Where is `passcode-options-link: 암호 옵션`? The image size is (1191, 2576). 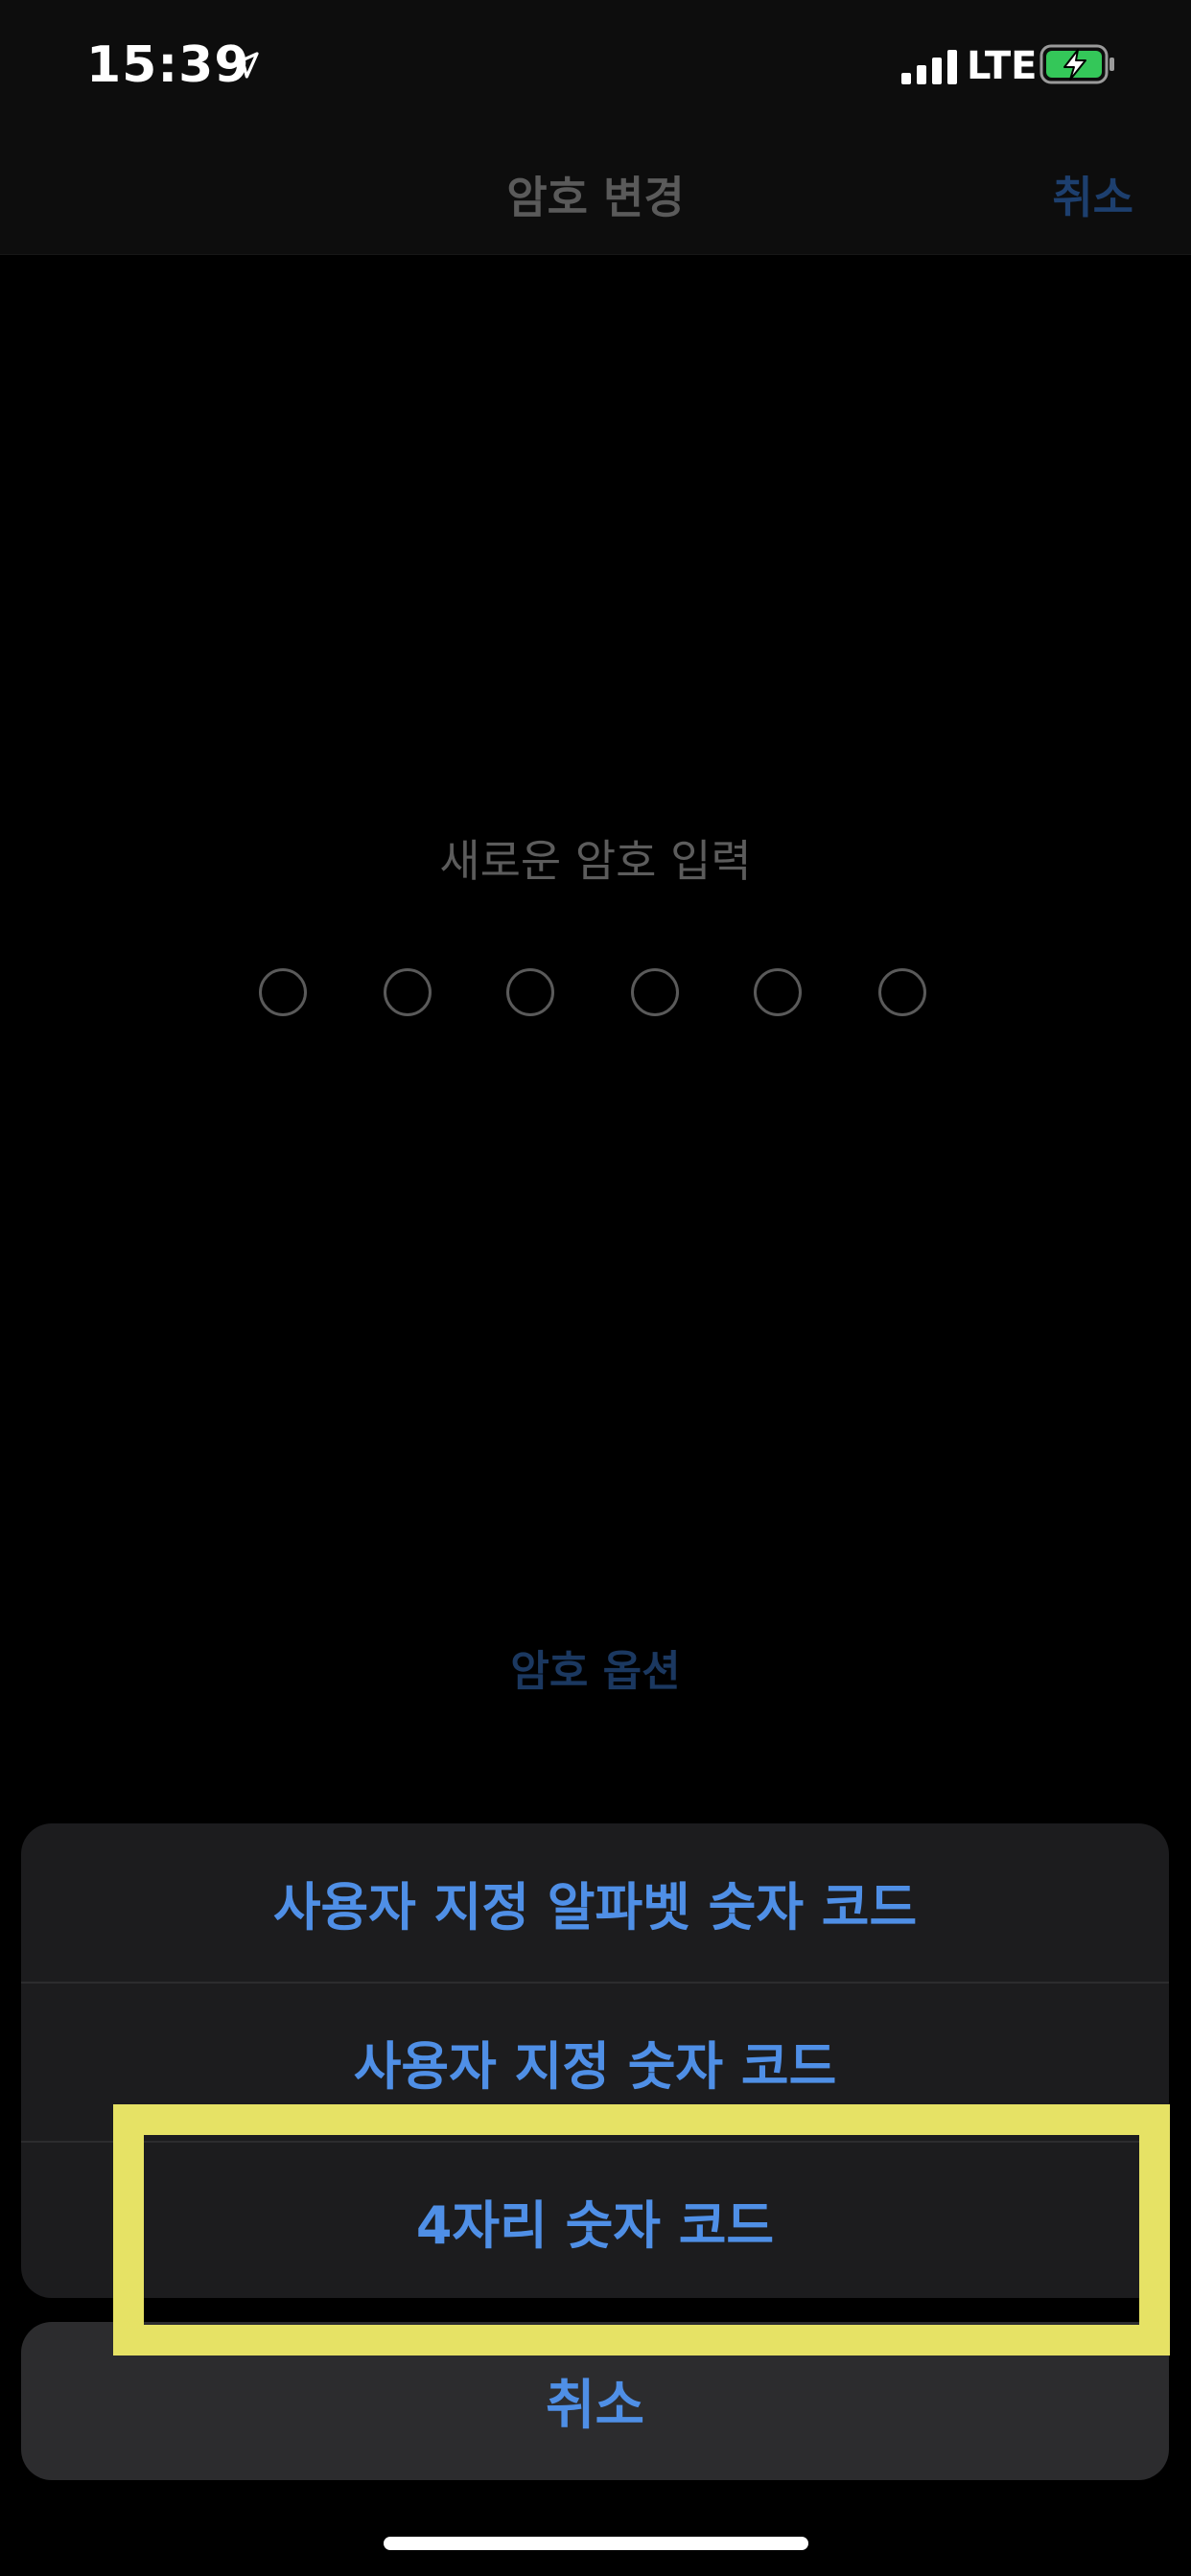 passcode-options-link: 암호 옵션 is located at coordinates (595, 1667).